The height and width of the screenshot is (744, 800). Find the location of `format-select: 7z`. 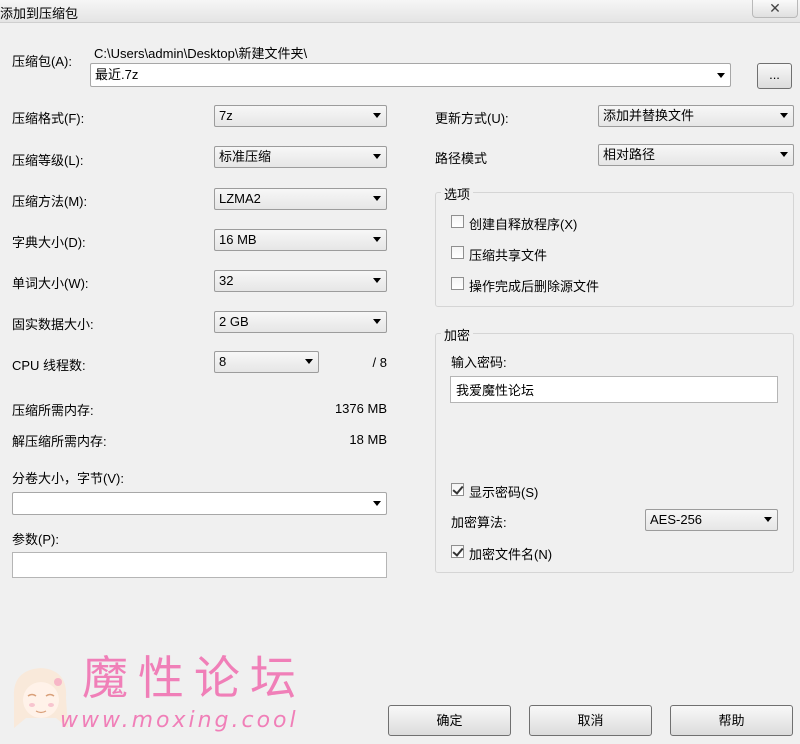

format-select: 7z is located at coordinates (300, 116).